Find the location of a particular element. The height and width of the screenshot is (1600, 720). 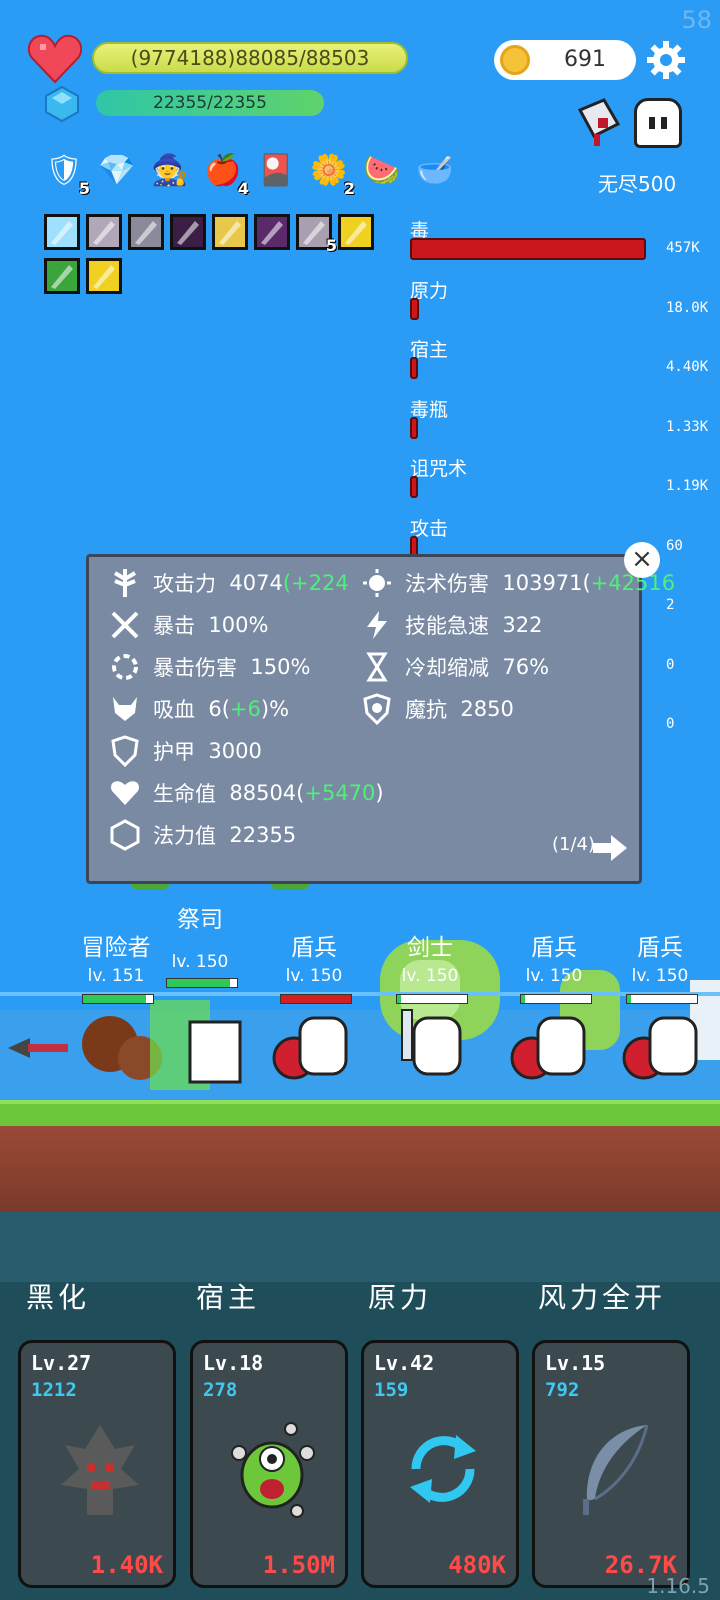

item-row: 🛡 5 💎 🧙 🍎 4 🎴 🌼 2 🍉 🥣 is located at coordinates (249, 173).